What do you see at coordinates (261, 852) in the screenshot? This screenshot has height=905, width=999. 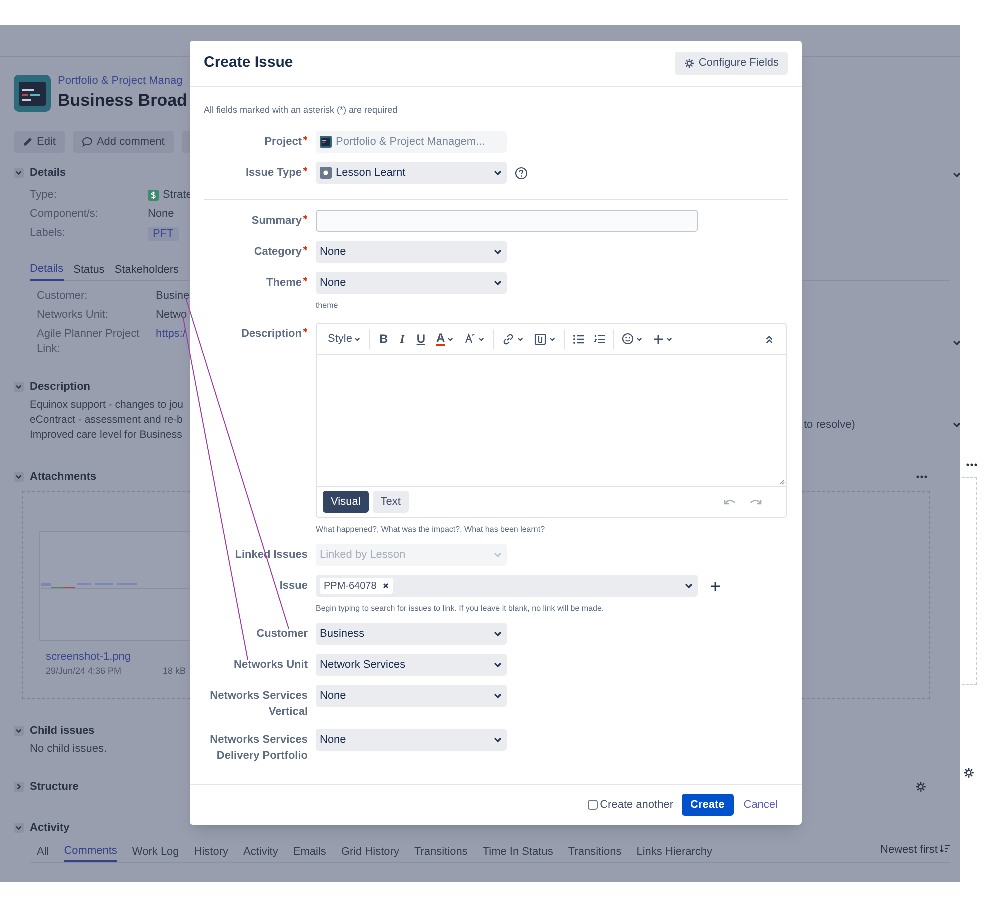 I see `activity-tab: Activity` at bounding box center [261, 852].